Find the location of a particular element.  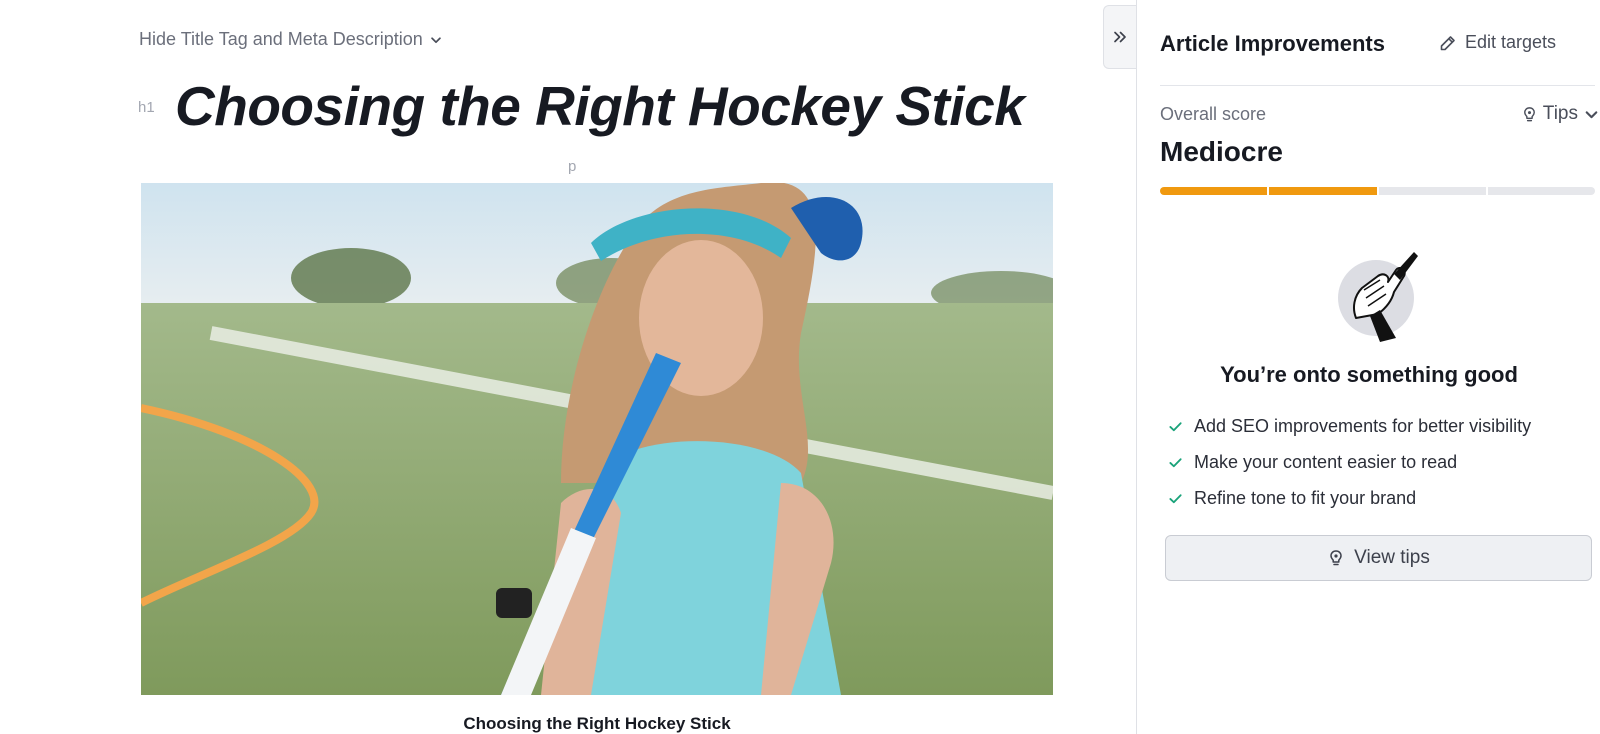

panel-divider is located at coordinates (1377, 85).